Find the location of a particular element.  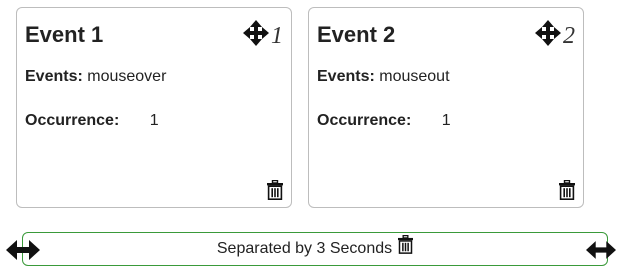

resize-handle-right is located at coordinates (601, 250).